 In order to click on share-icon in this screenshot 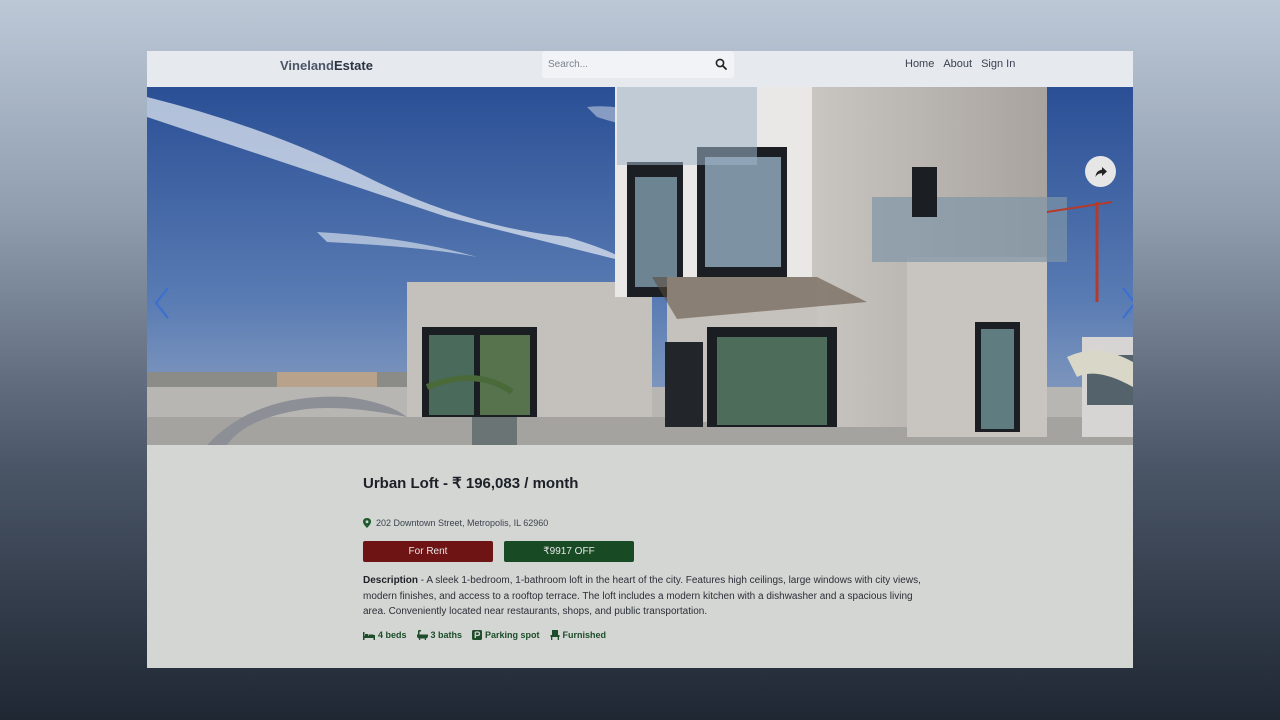, I will do `click(1101, 171)`.